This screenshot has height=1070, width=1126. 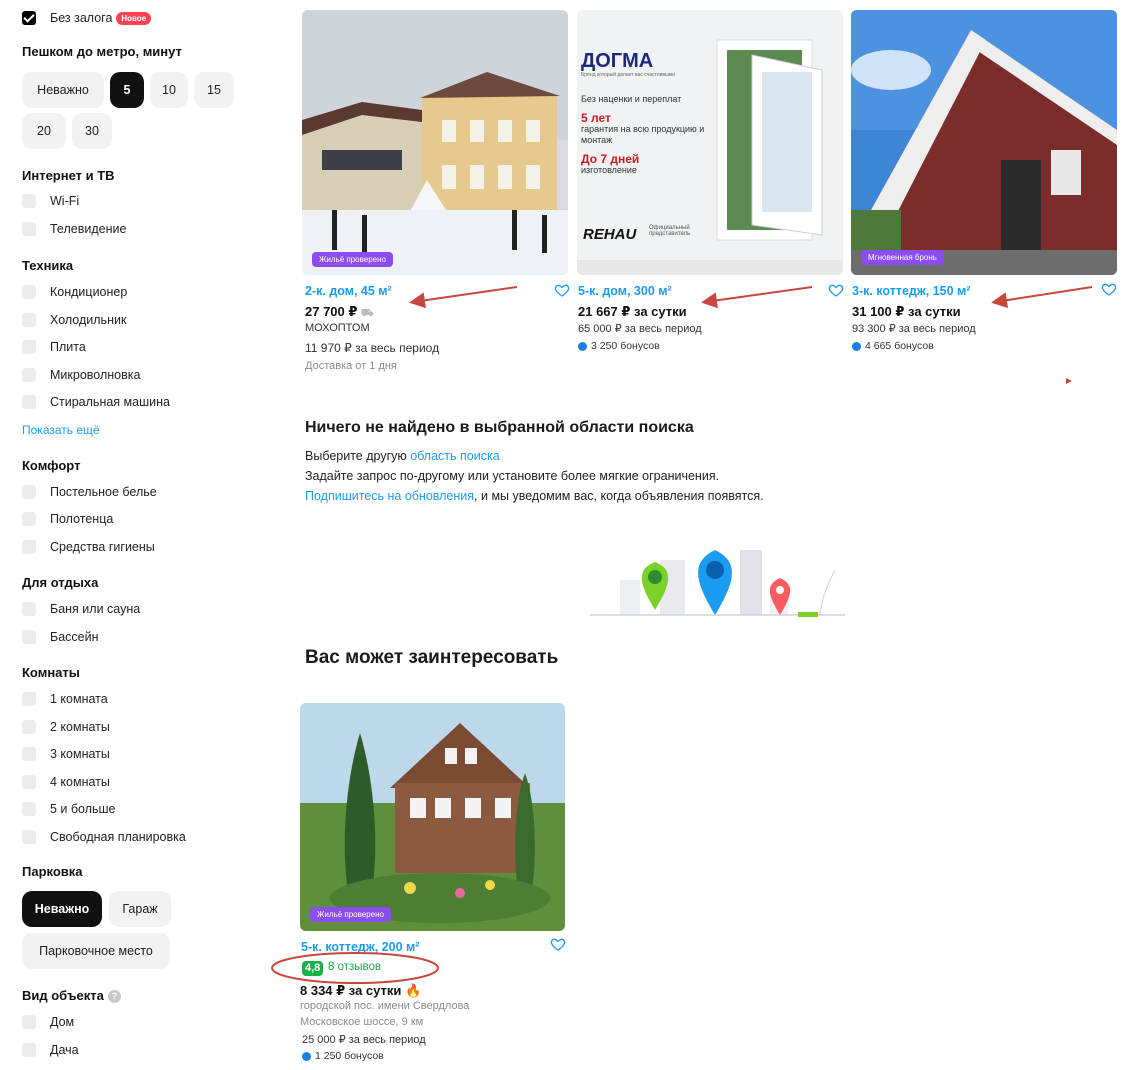 I want to click on wooden-house-photo-image, so click(x=432, y=817).